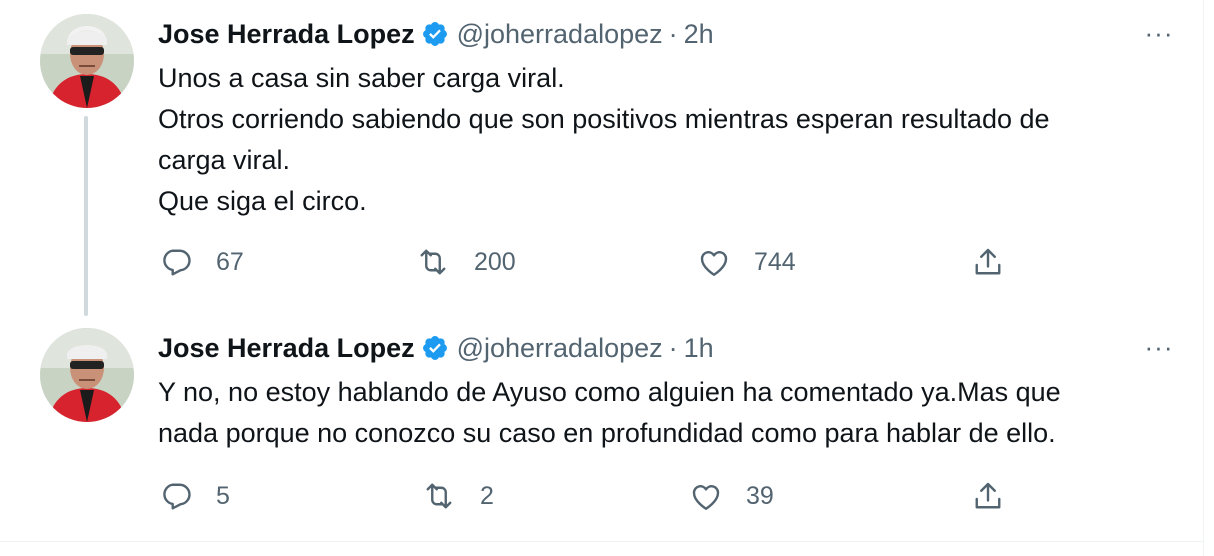  I want to click on retweet-count: 2, so click(487, 495).